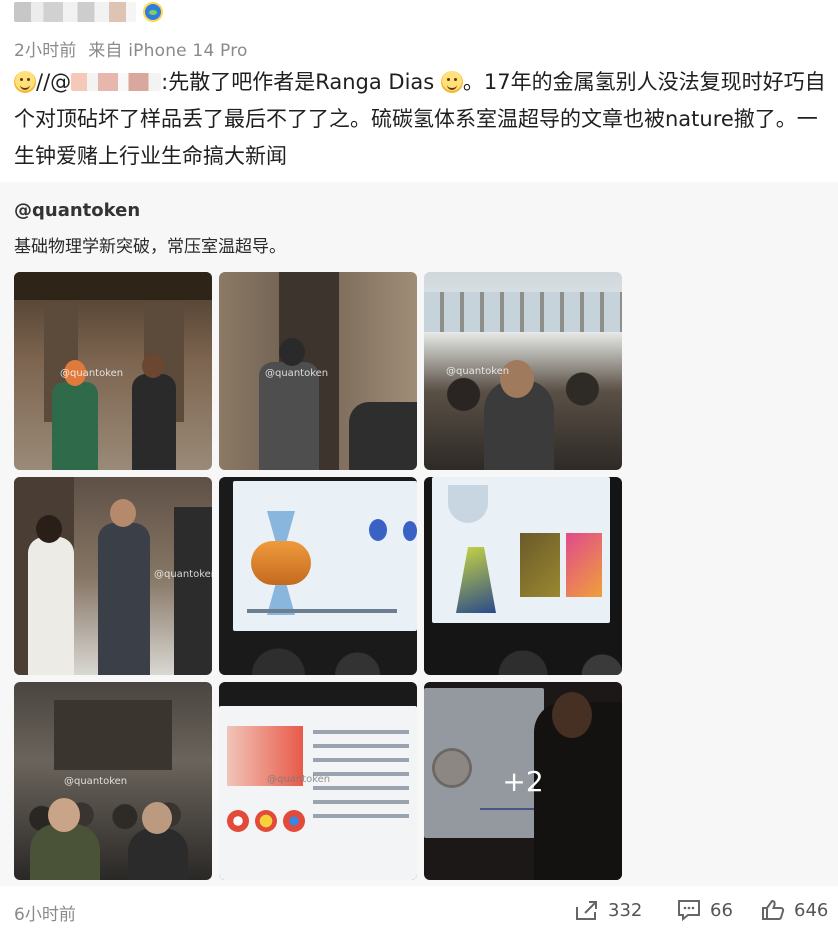  What do you see at coordinates (153, 12) in the screenshot?
I see `verified-badge-icon` at bounding box center [153, 12].